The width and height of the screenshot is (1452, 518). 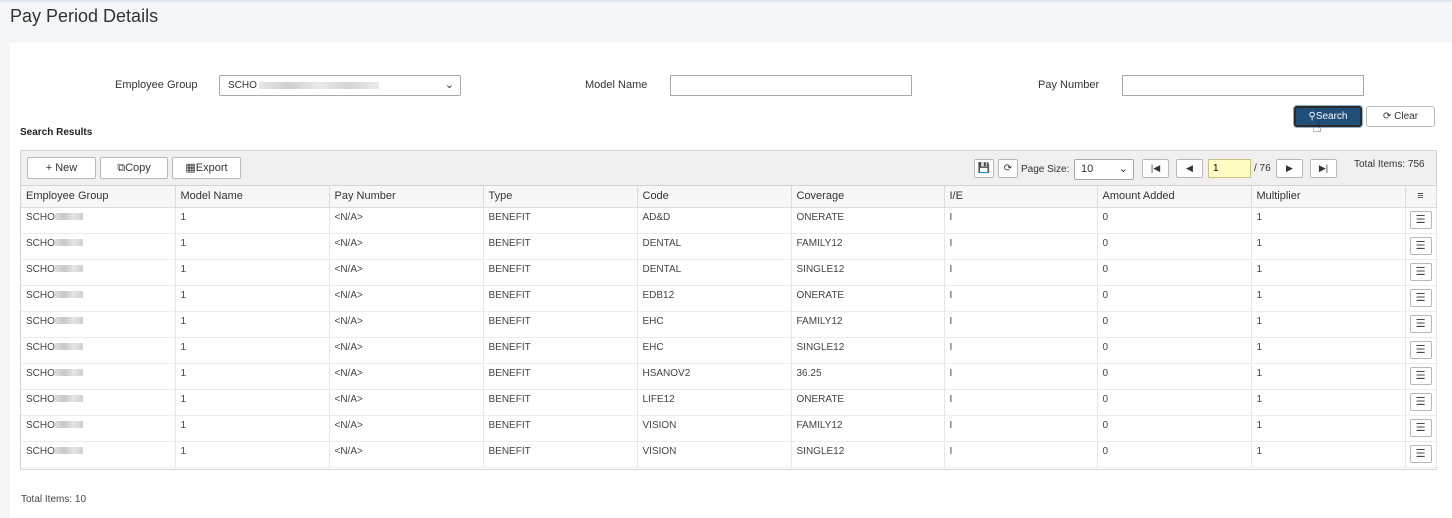 I want to click on table-row: SCHO 1 <N/A> BENEFIT EHC FAMILY12 I 0 1 ☰, so click(x=729, y=324).